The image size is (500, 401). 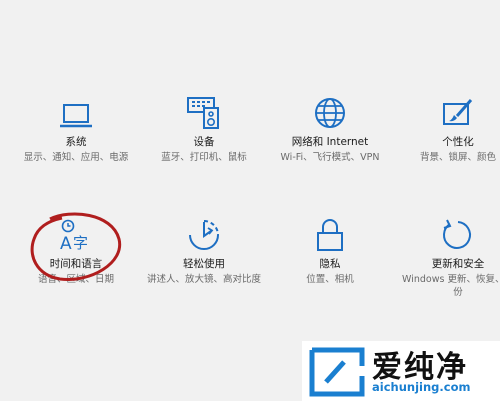 I want to click on svg-text: 字, so click(x=80, y=243).